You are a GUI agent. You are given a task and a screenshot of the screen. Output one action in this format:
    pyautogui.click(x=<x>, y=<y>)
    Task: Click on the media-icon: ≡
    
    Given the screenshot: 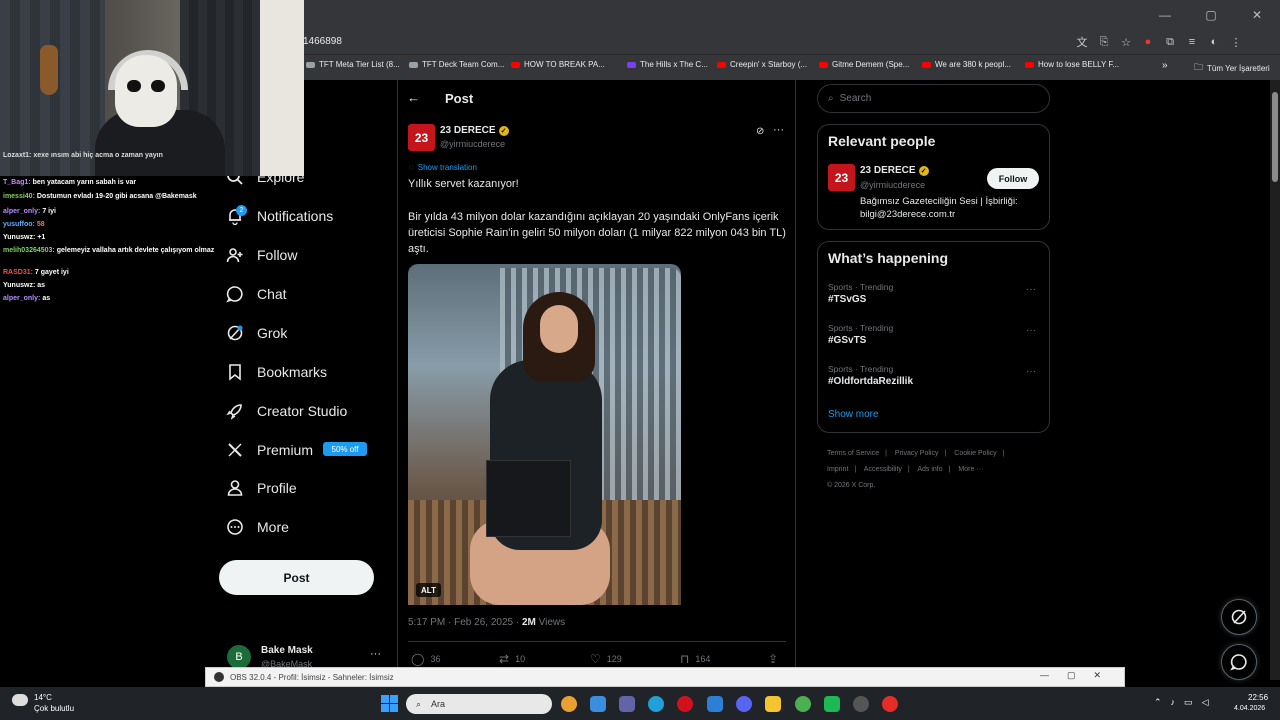 What is the action you would take?
    pyautogui.click(x=1192, y=42)
    